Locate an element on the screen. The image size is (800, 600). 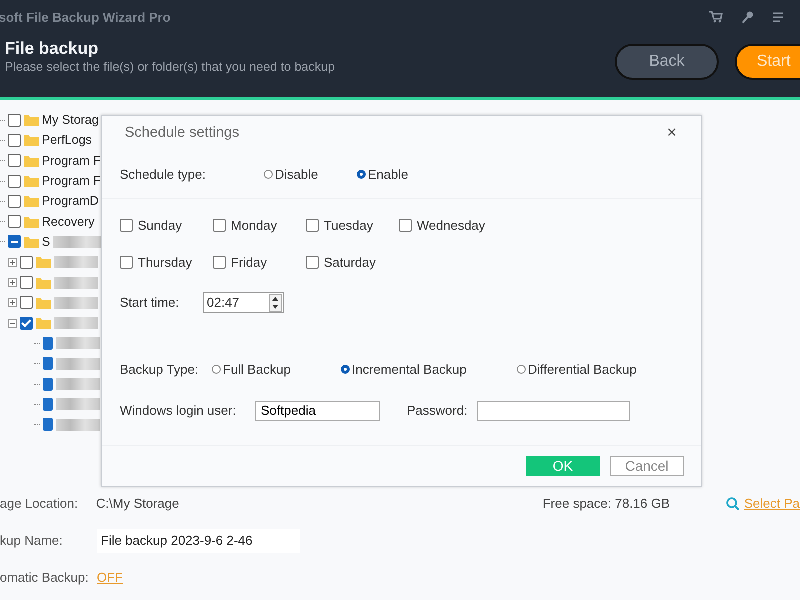
day-checkbox: Friday is located at coordinates (259, 262).